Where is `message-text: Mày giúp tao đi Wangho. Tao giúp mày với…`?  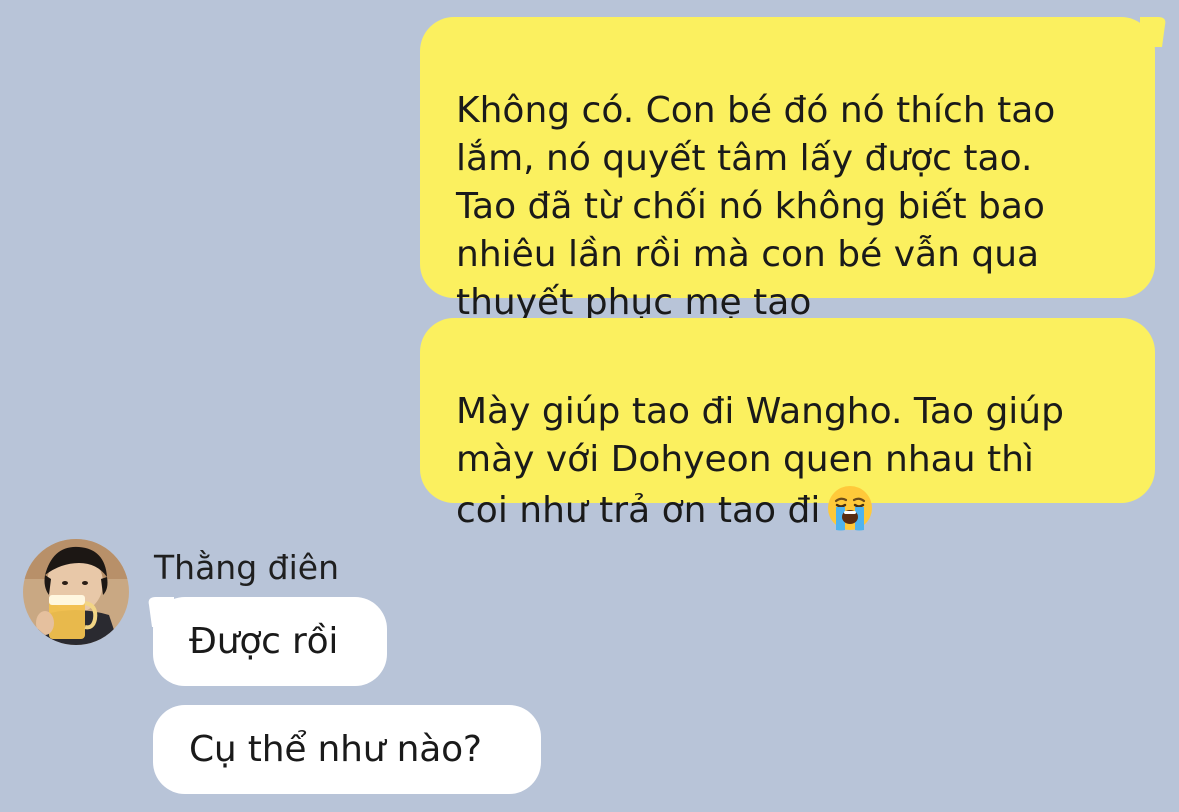
message-text: Mày giúp tao đi Wangho. Tao giúp mày với… is located at coordinates (760, 461).